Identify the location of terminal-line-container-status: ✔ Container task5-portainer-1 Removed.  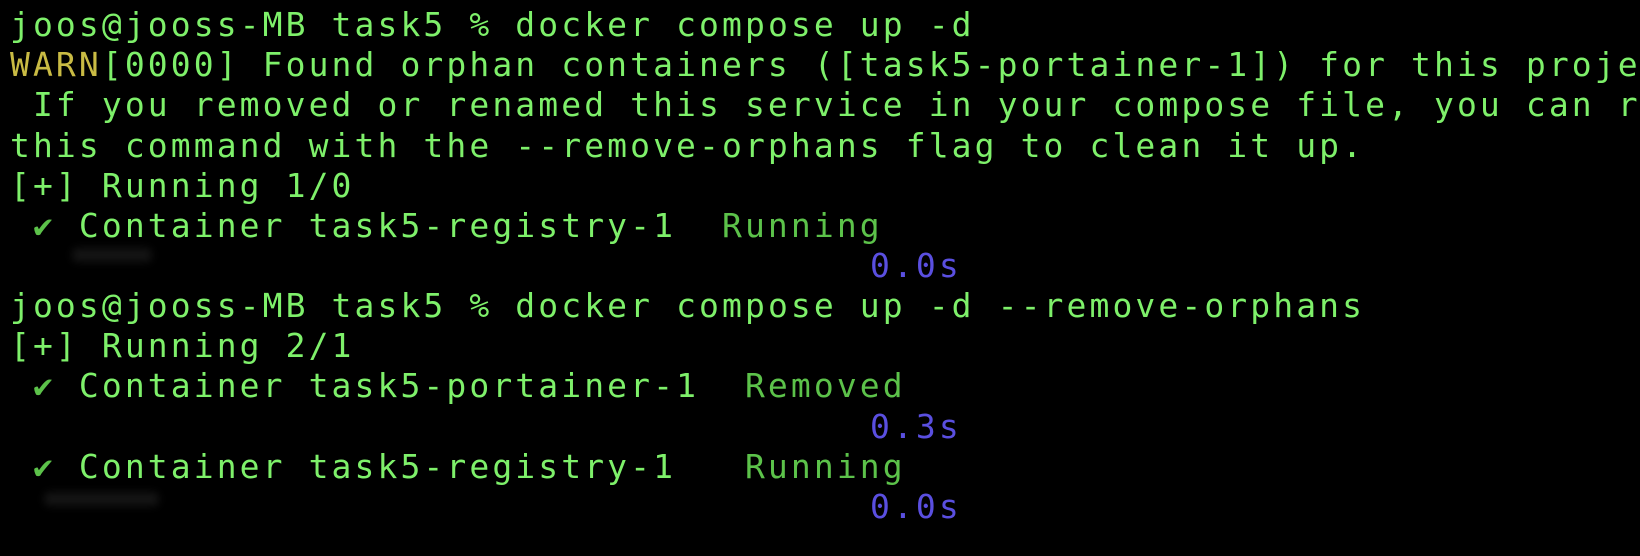
(458, 386).